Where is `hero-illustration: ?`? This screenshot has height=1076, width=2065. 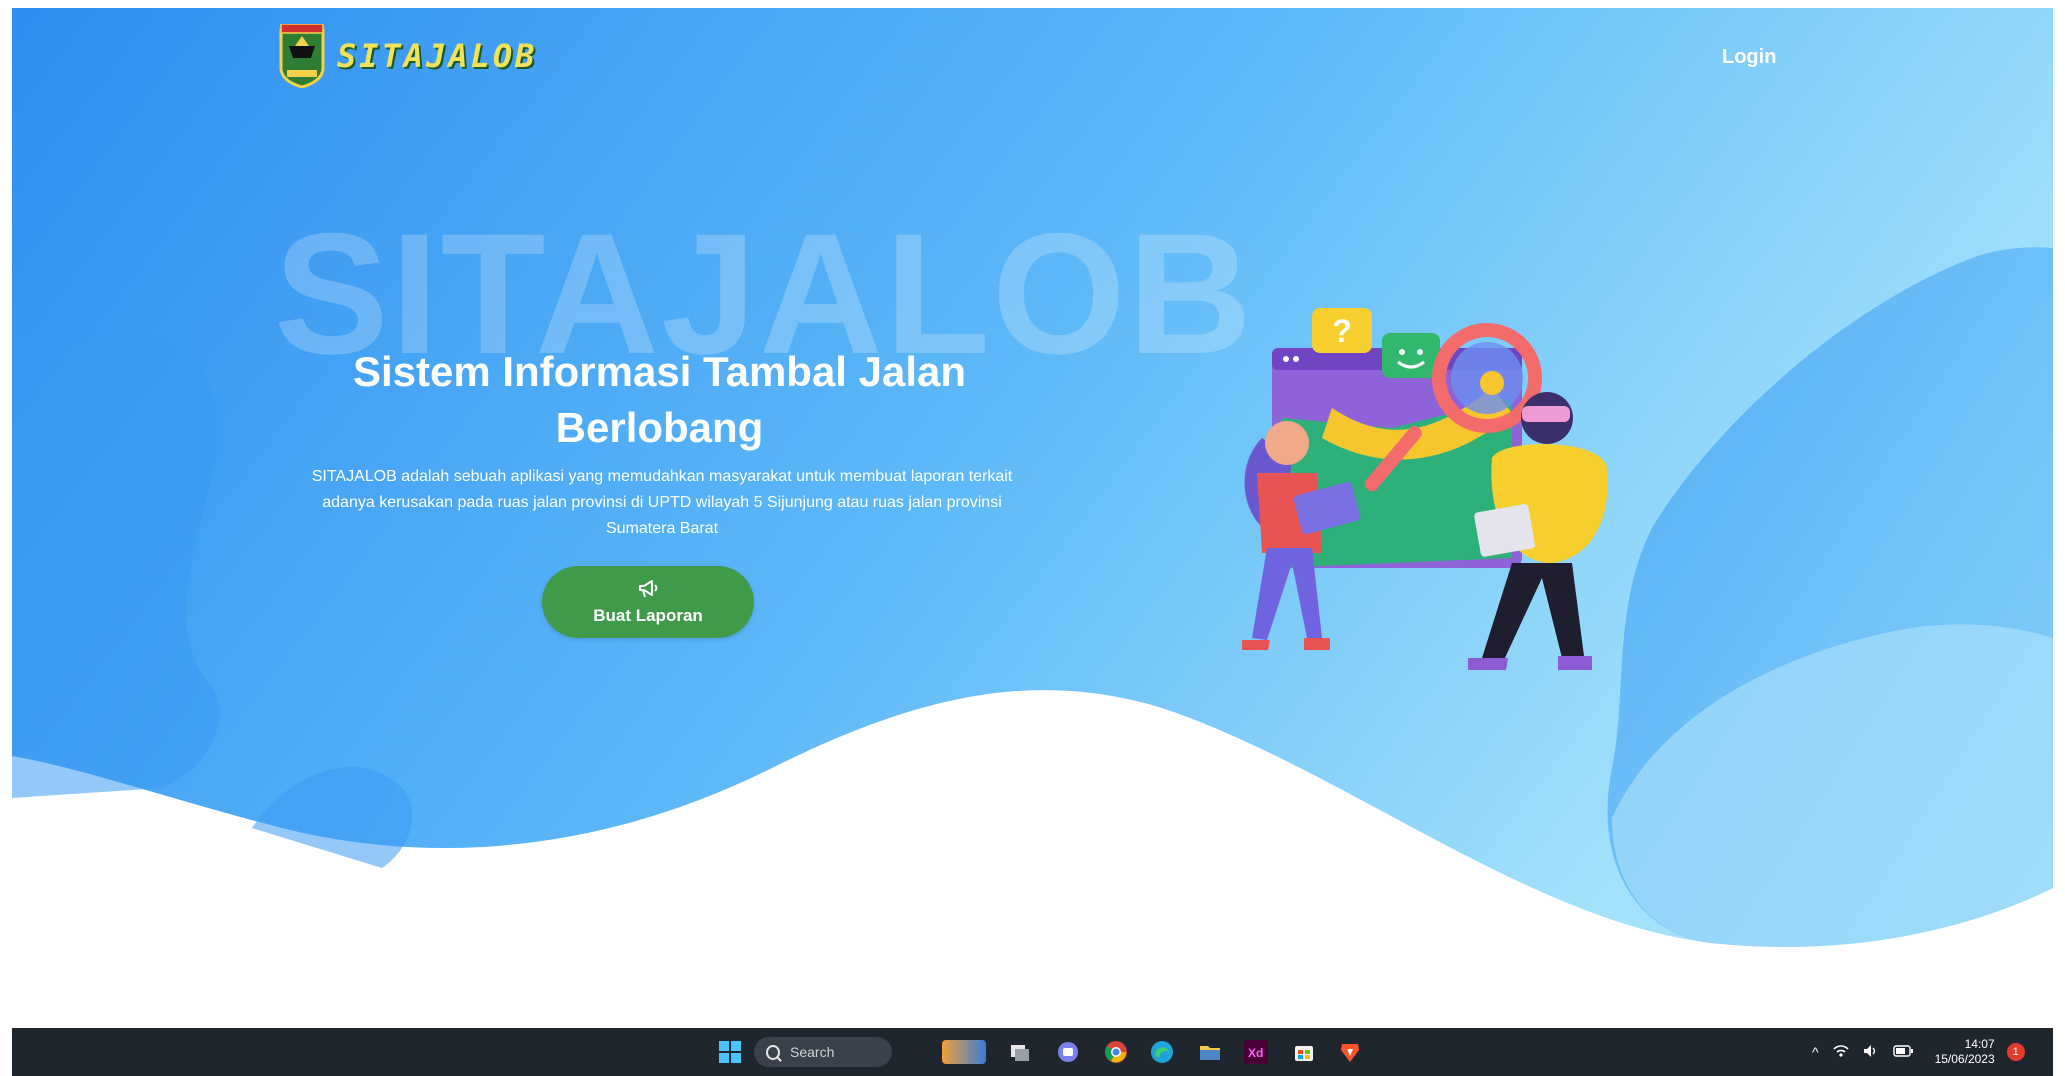 hero-illustration: ? is located at coordinates (1425, 489).